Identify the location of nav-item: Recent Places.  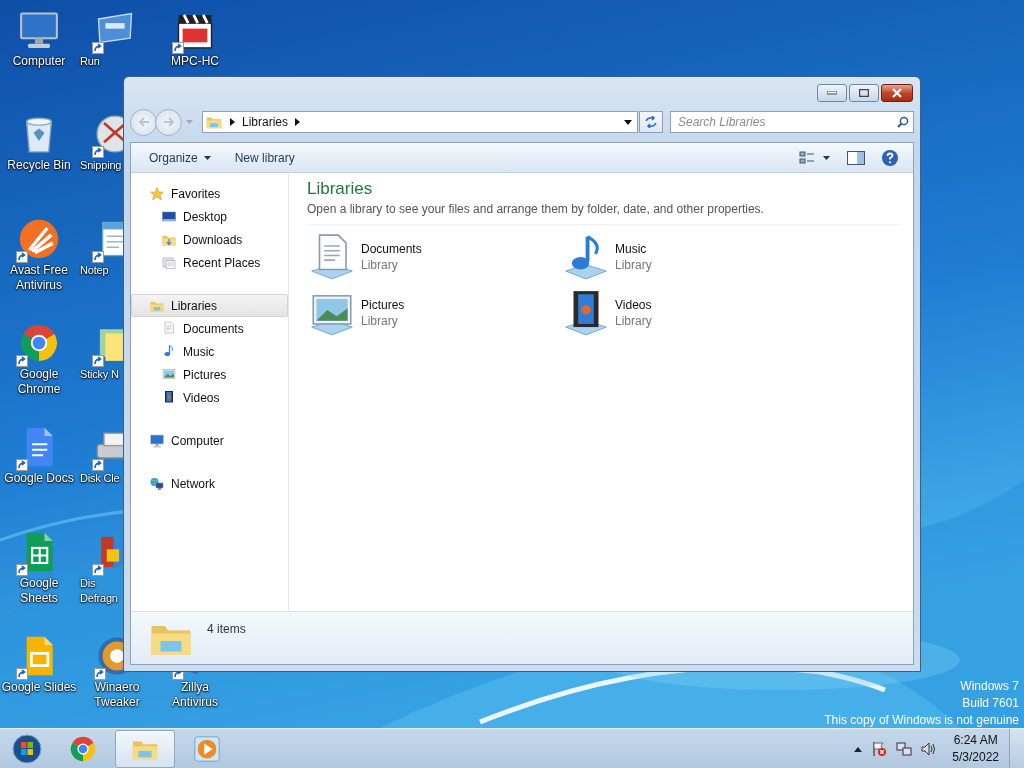
(209, 262).